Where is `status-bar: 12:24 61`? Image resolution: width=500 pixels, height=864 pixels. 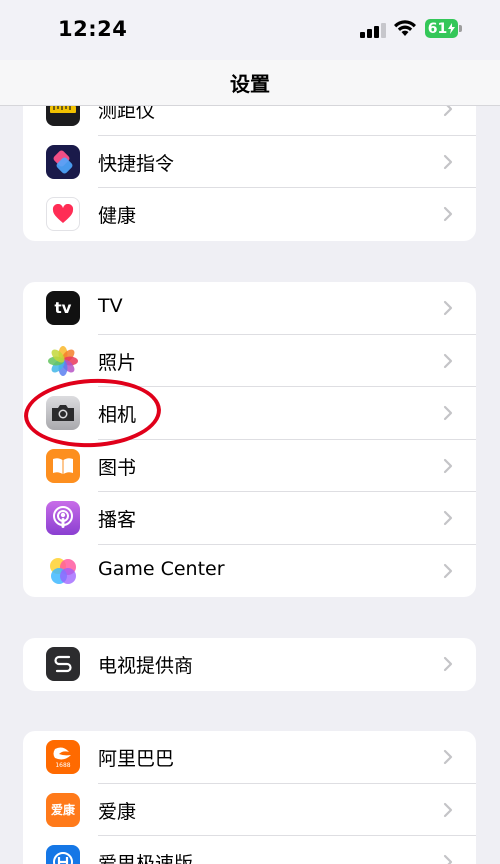
status-bar: 12:24 61 is located at coordinates (250, 30).